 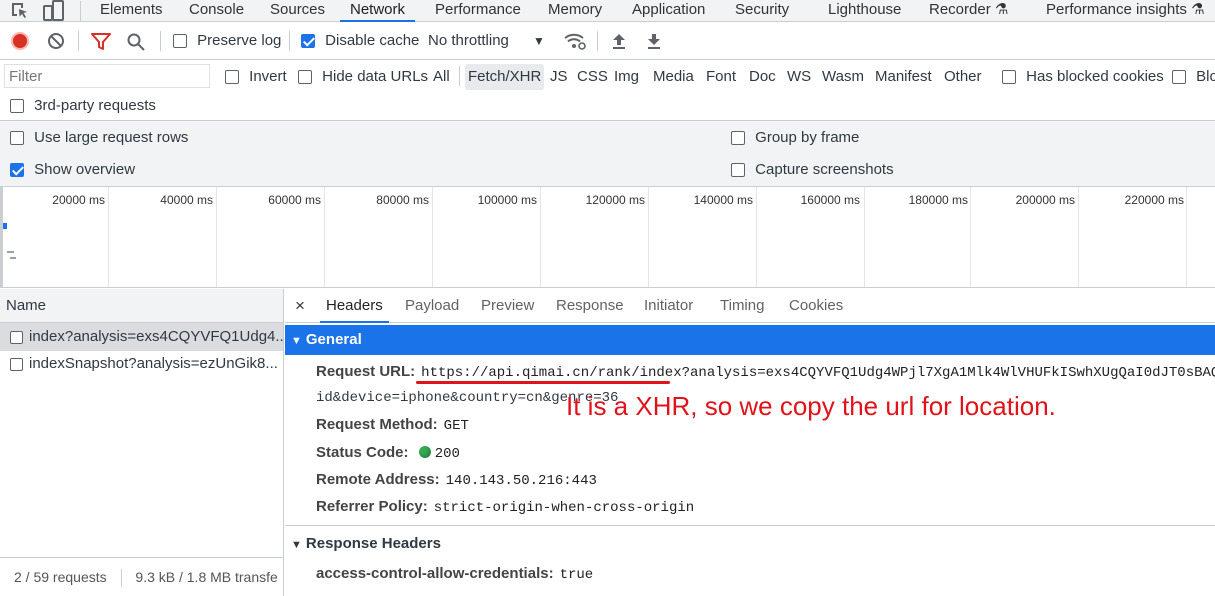 What do you see at coordinates (762, 11) in the screenshot?
I see `tab-security: Security` at bounding box center [762, 11].